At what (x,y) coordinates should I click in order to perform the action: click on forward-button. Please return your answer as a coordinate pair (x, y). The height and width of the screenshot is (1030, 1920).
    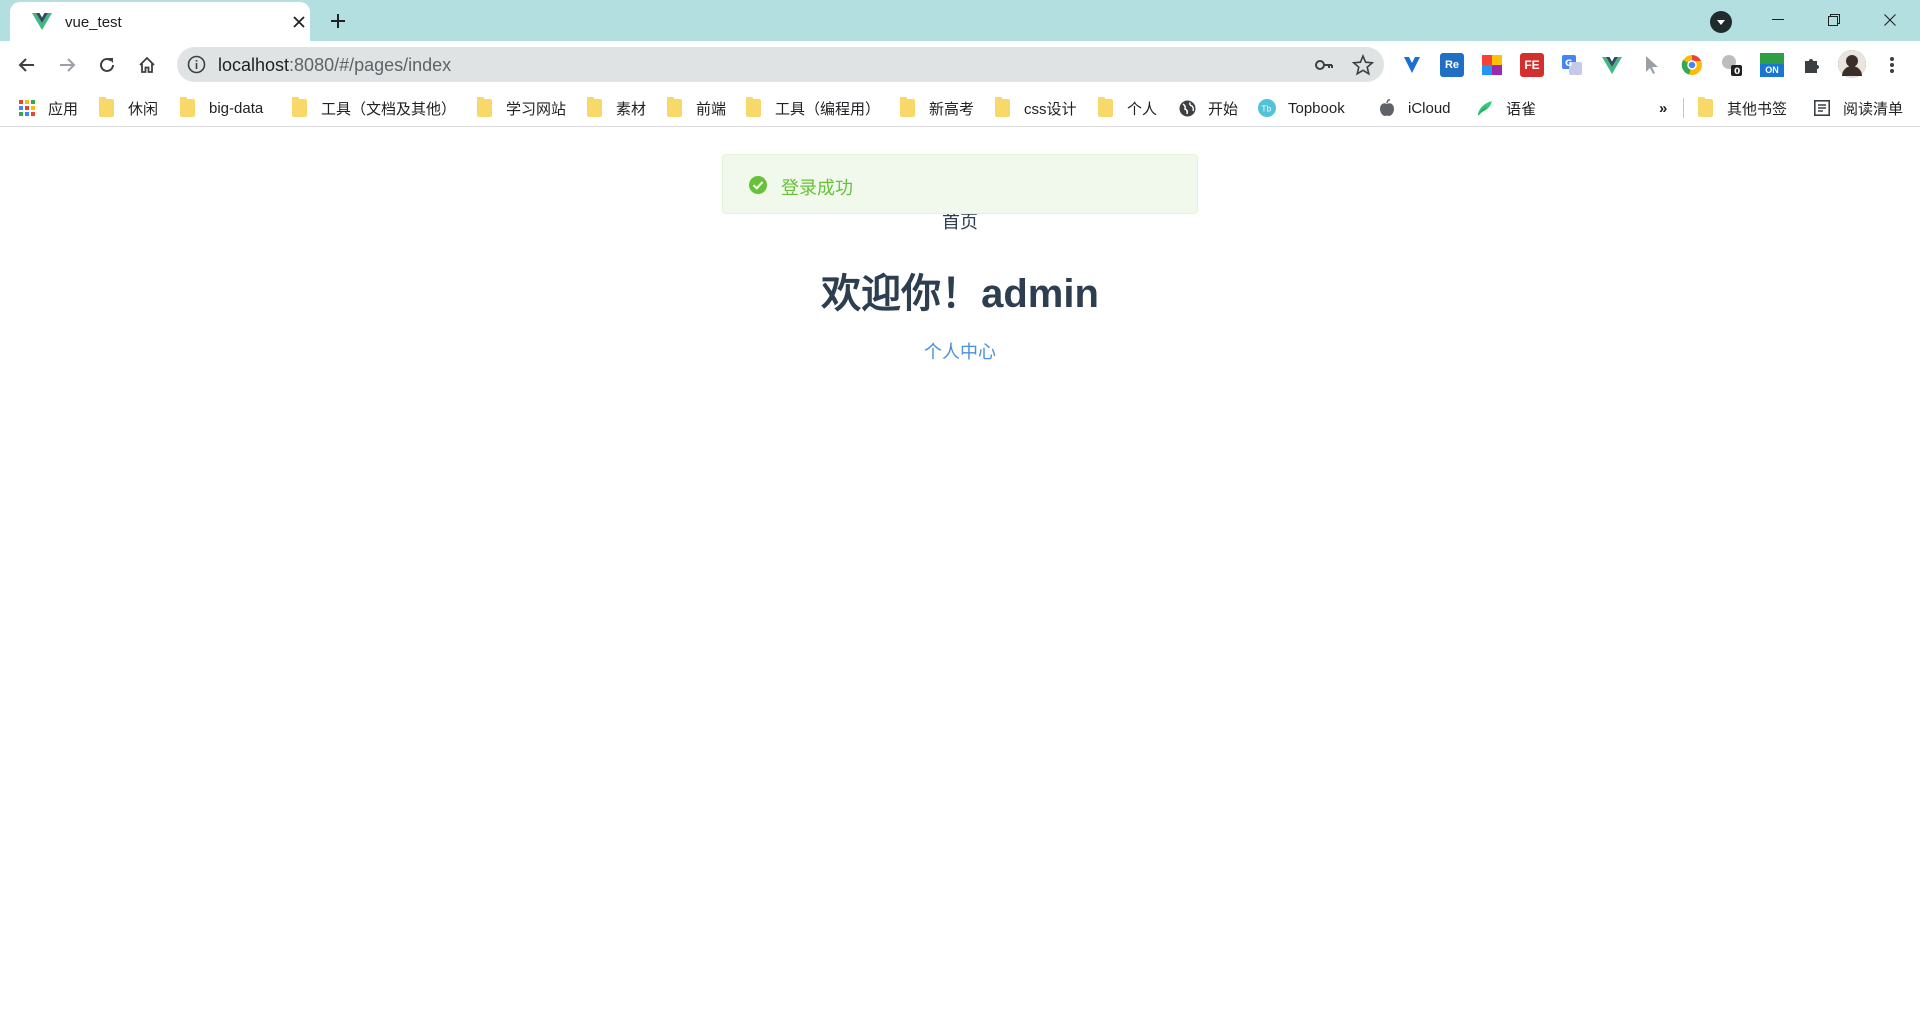
    Looking at the image, I should click on (67, 65).